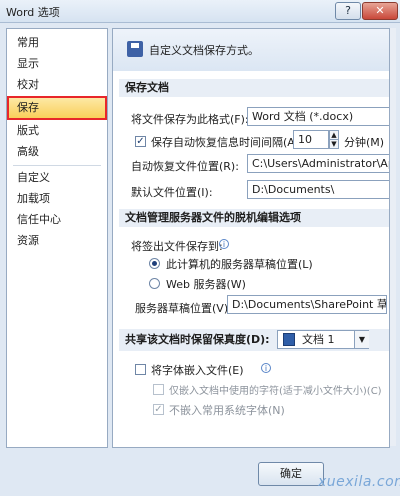 Image resolution: width=400 pixels, height=496 pixels. What do you see at coordinates (57, 199) in the screenshot?
I see `nav-item-addins: 加载项` at bounding box center [57, 199].